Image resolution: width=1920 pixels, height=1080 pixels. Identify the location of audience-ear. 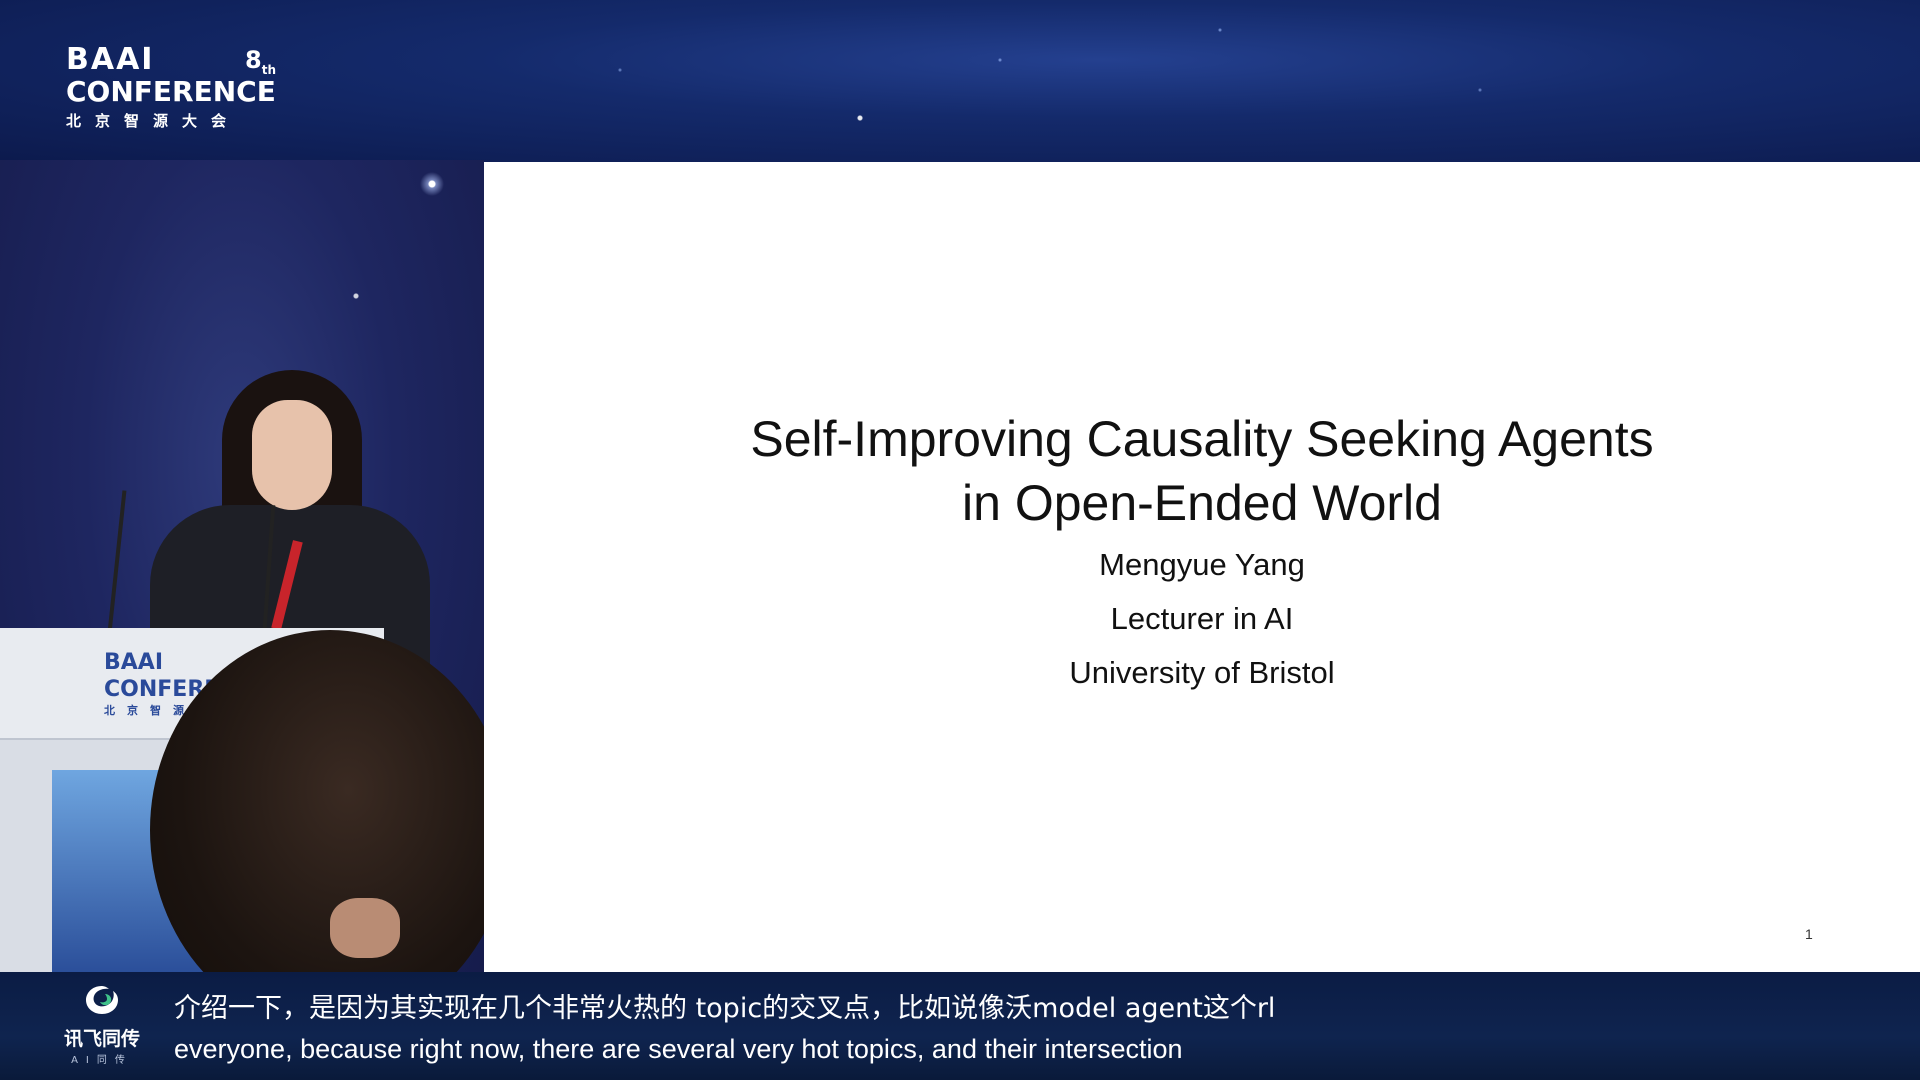
(365, 928).